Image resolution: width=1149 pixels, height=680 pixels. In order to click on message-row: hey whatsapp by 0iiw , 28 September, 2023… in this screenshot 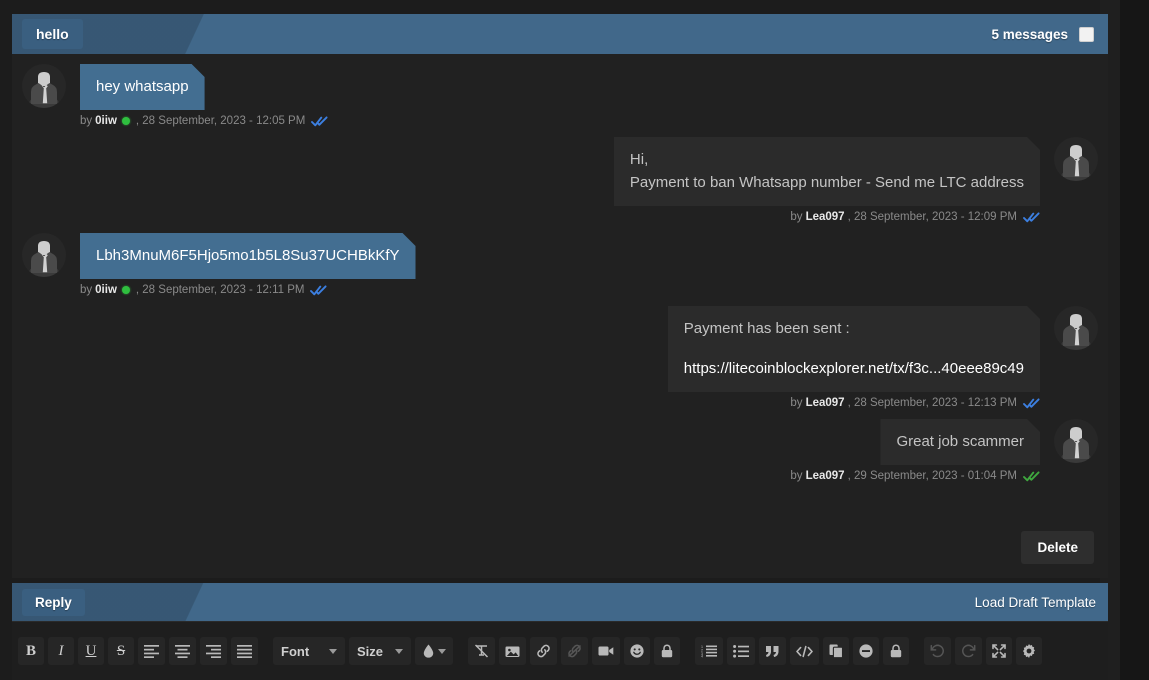, I will do `click(560, 95)`.